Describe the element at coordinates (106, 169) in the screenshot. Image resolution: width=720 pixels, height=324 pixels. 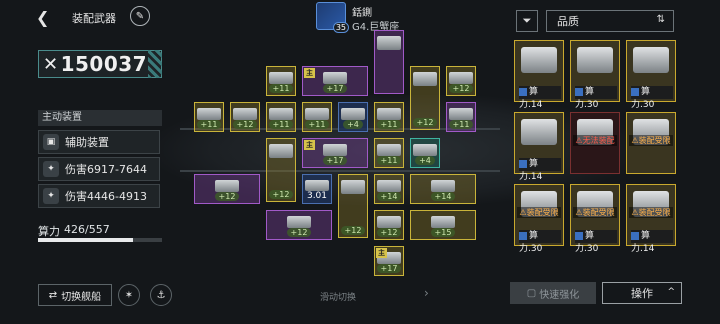
I see `damage-label: 伤害6917-7644` at that location.